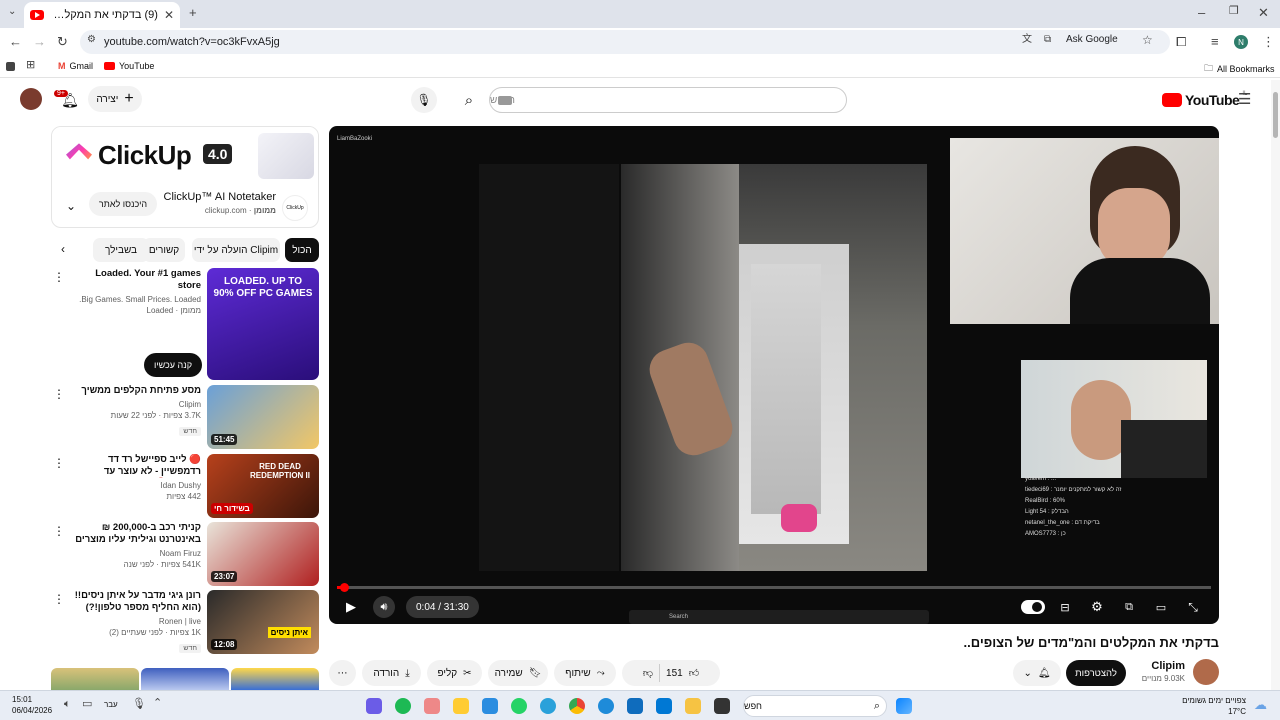  Describe the element at coordinates (454, 673) in the screenshot. I see `clip-button: ✂ קליפ` at that location.